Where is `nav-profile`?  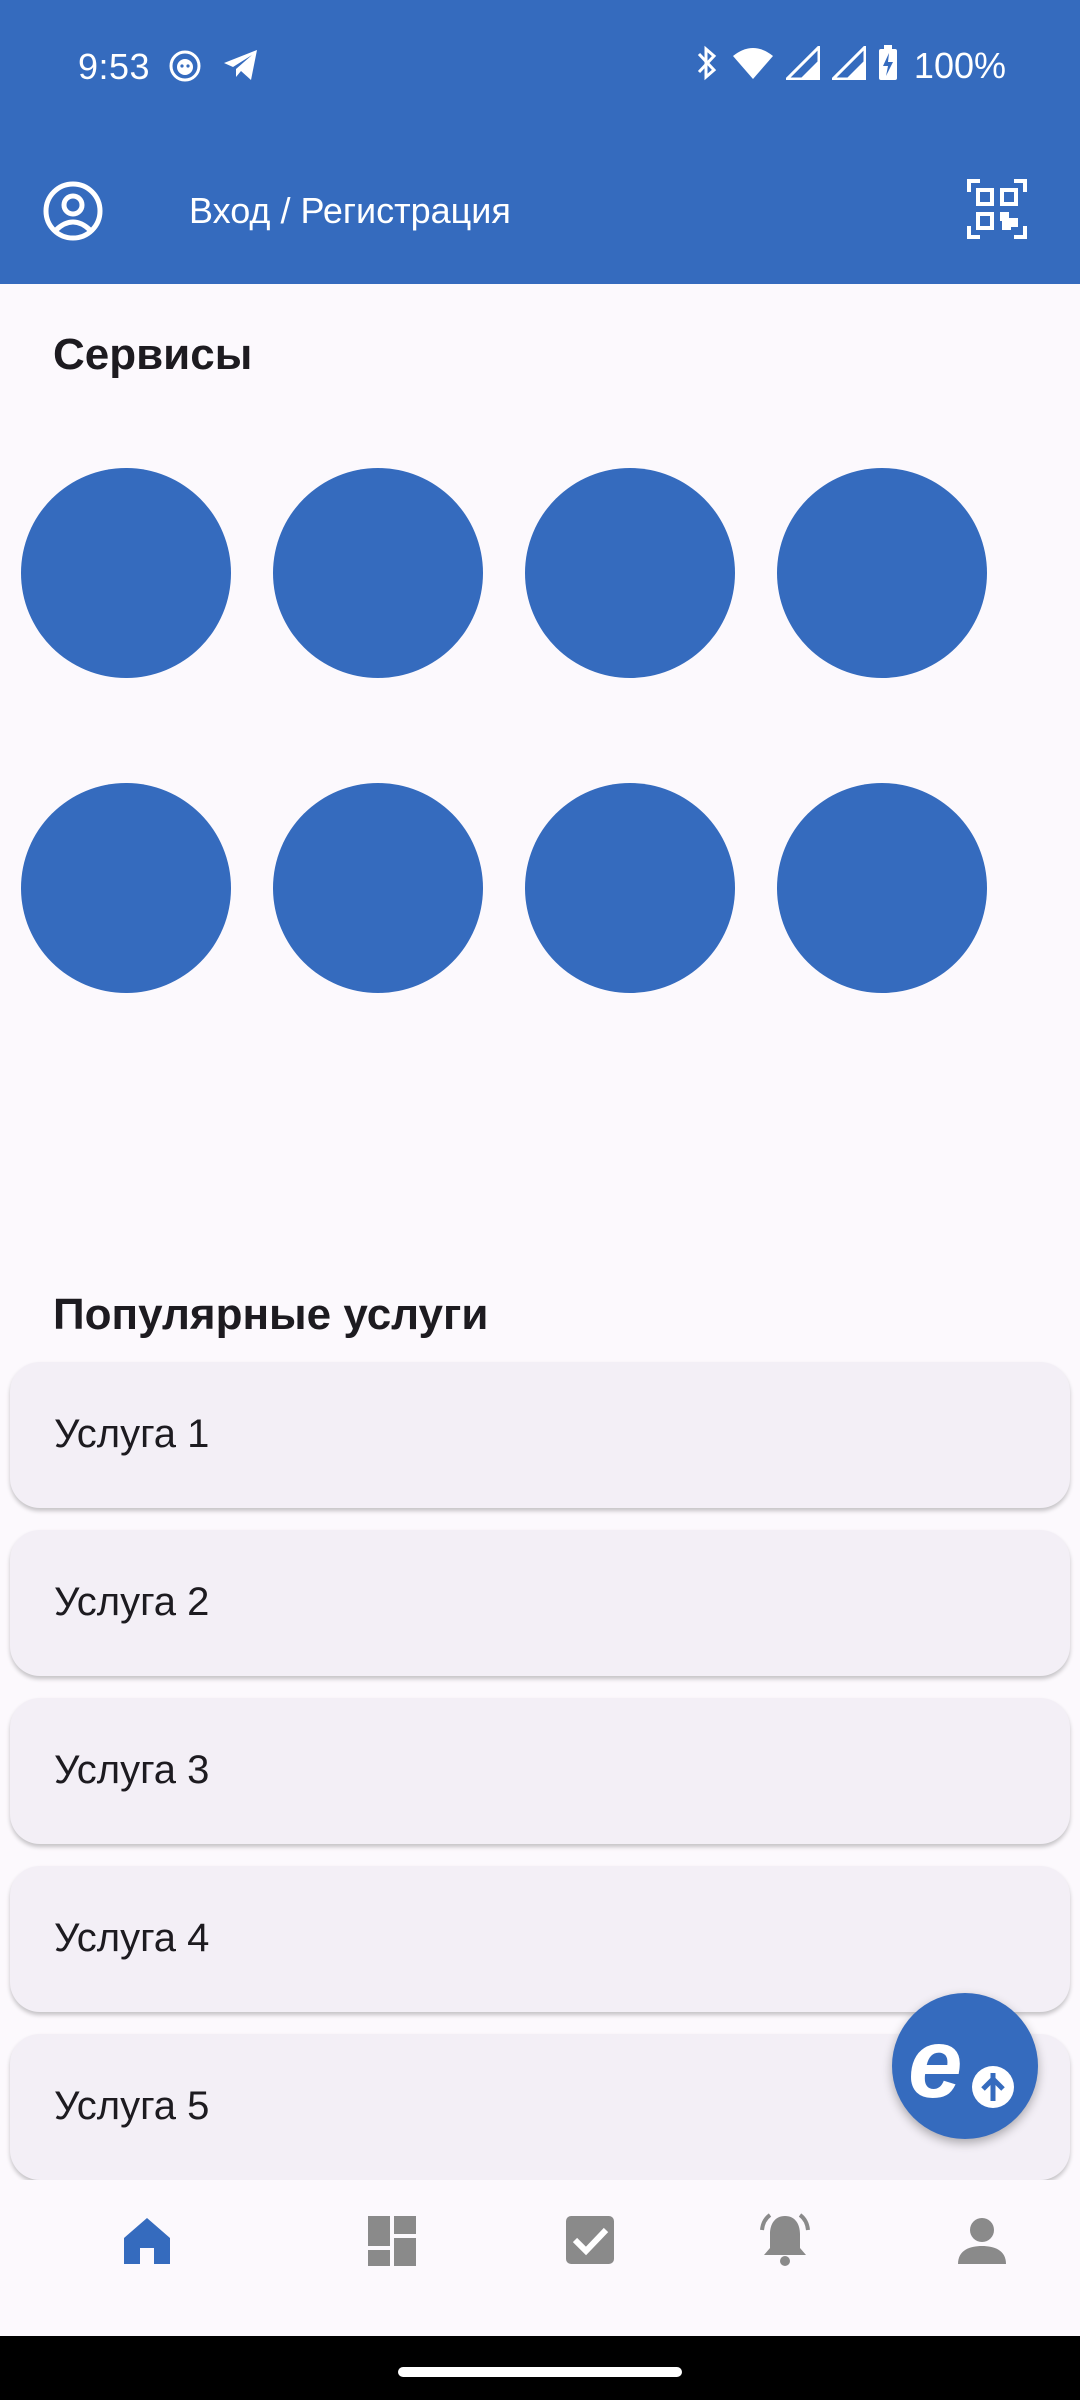
nav-profile is located at coordinates (982, 2240).